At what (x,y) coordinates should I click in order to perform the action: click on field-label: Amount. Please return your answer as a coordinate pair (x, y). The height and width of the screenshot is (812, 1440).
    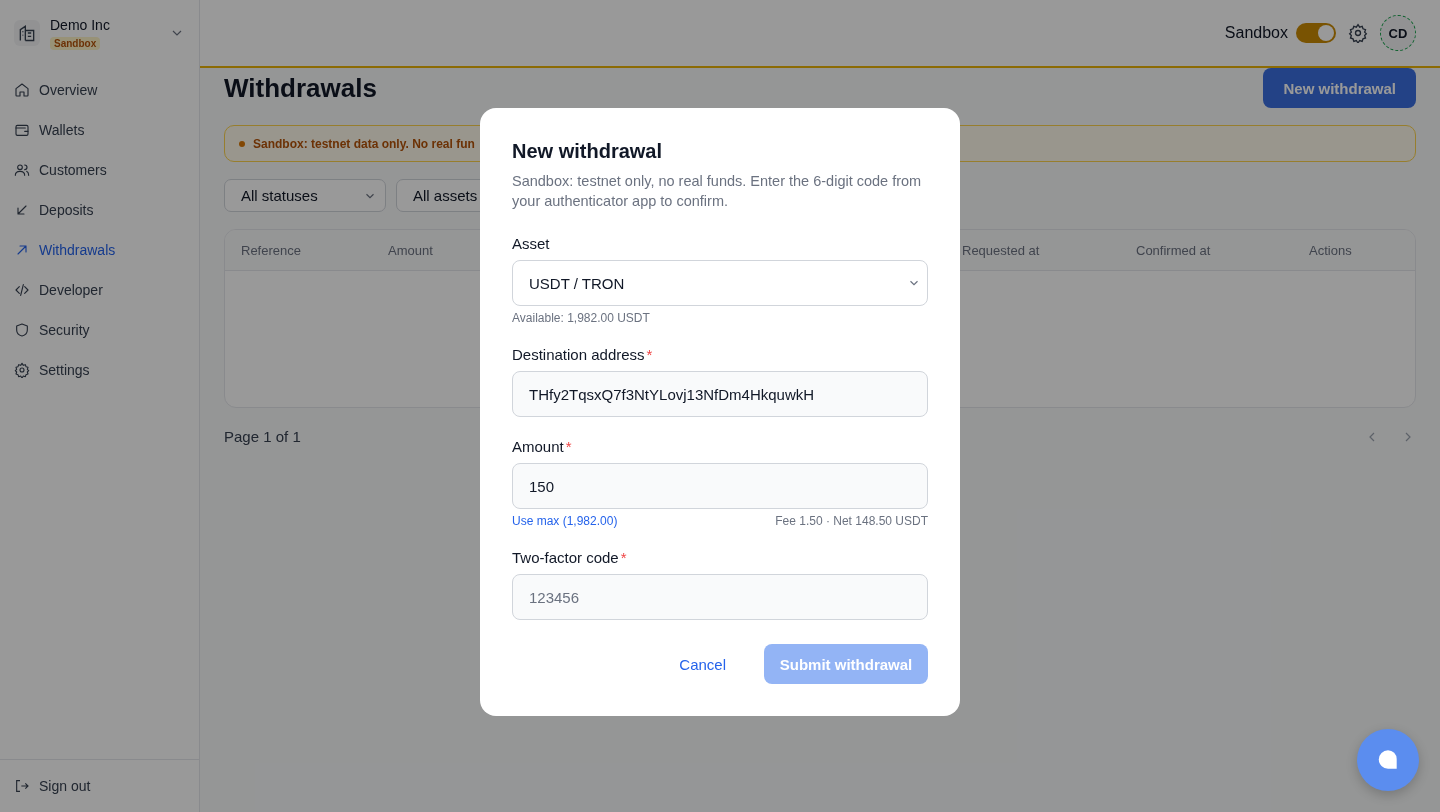
    Looking at the image, I should click on (538, 446).